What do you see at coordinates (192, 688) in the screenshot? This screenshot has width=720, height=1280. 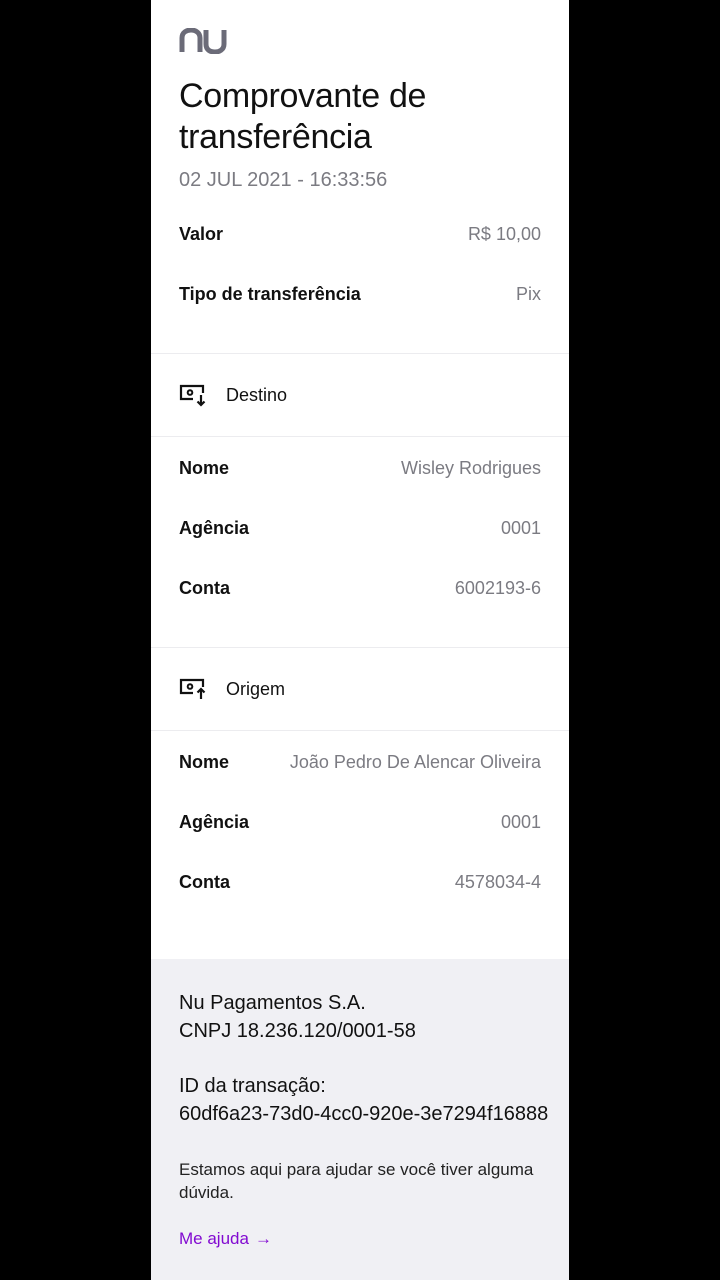 I see `money-out-icon` at bounding box center [192, 688].